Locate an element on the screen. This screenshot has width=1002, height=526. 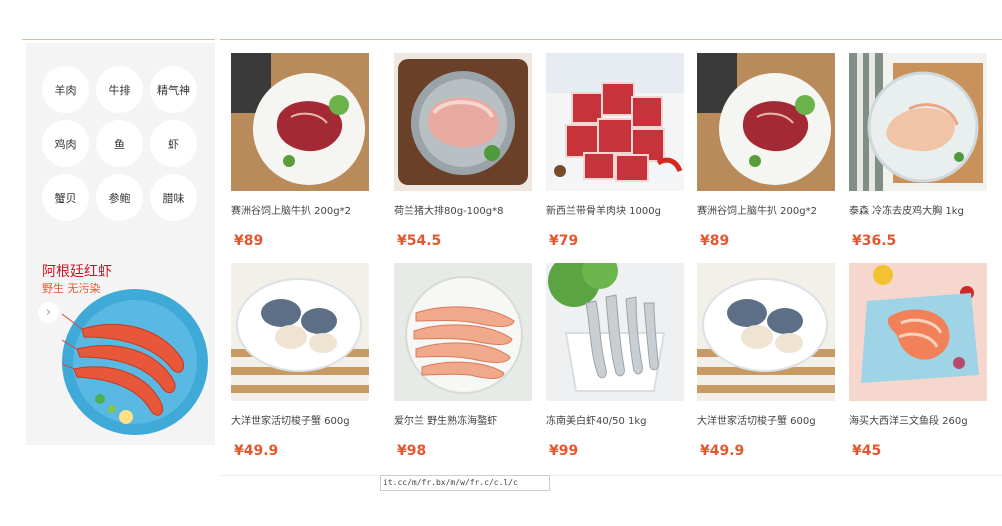
product-card: 冻南美白虾40/50 1kg ¥99 is located at coordinates (610, 358).